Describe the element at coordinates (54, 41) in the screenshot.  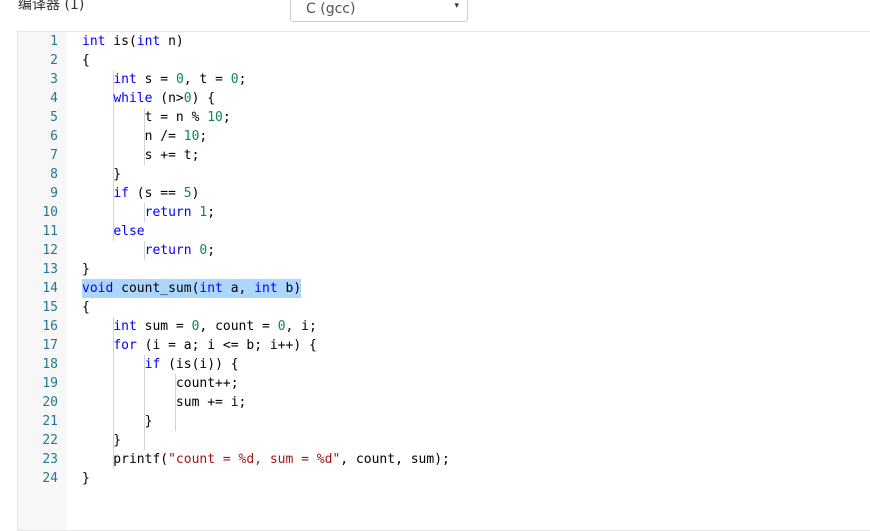
I see `line-number: 1` at that location.